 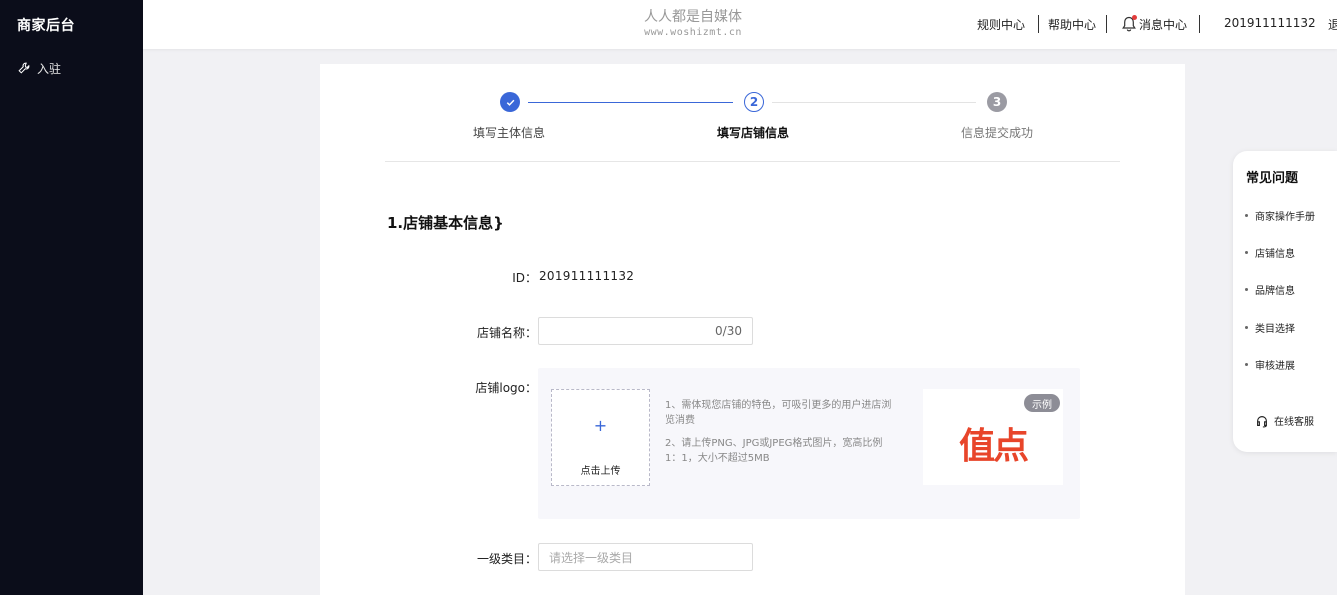 I want to click on category-label: 一级类目：, so click(x=506, y=559).